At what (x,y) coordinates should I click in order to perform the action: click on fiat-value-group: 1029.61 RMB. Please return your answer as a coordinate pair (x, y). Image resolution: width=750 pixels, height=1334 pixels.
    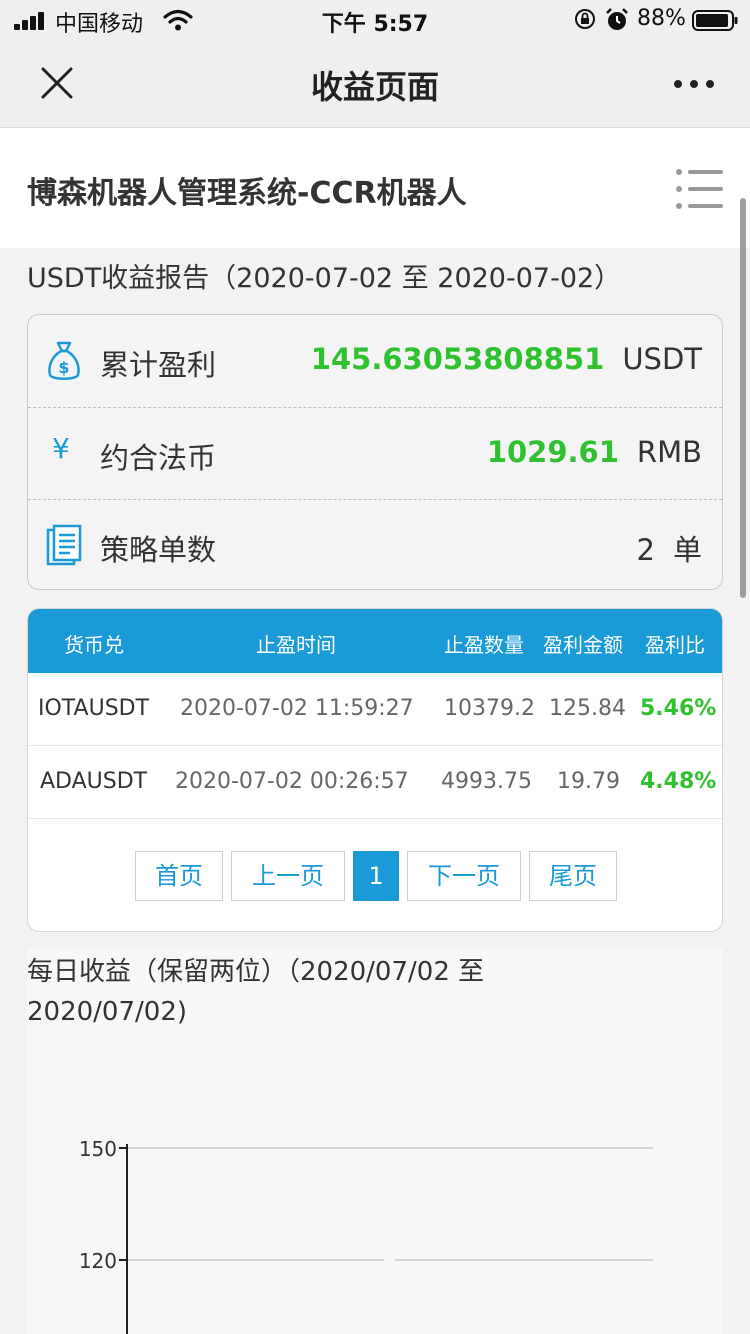
    Looking at the image, I should click on (594, 452).